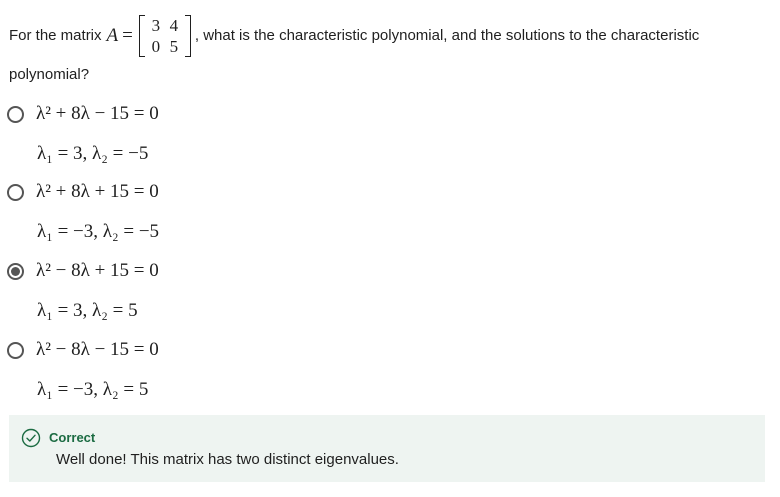  I want to click on option-equation: λ² − 8λ − 15 = 0, so click(97, 349).